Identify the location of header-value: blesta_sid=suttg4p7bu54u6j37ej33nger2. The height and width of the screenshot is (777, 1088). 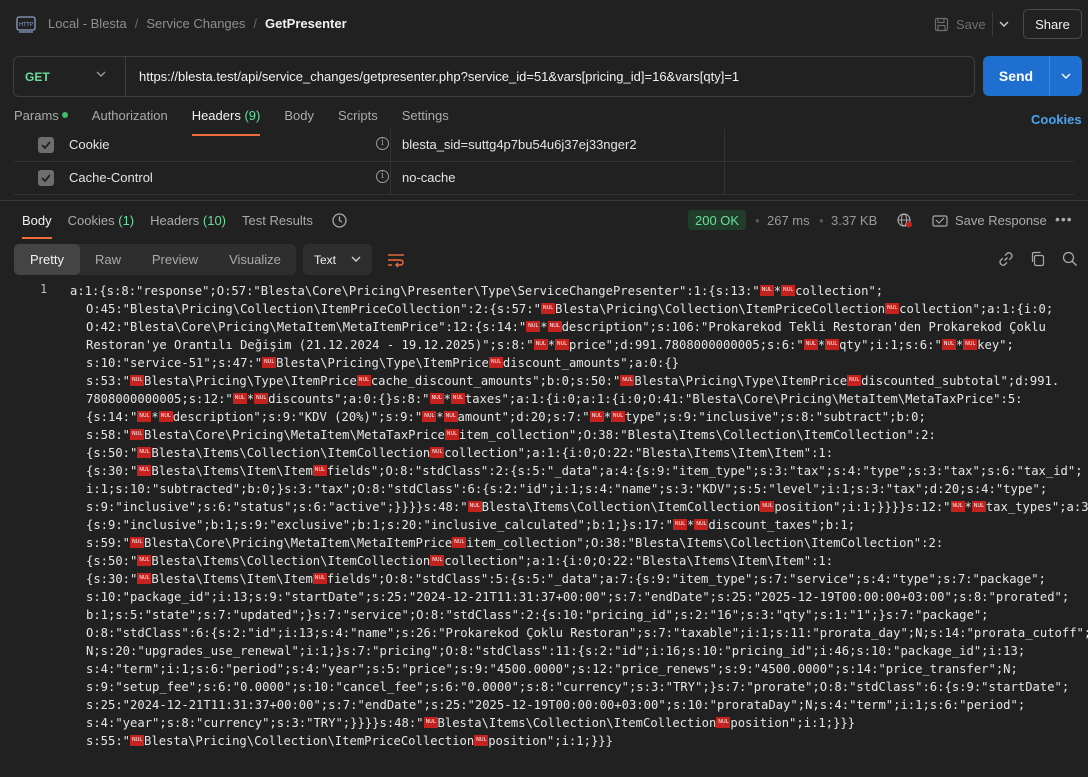
(519, 144).